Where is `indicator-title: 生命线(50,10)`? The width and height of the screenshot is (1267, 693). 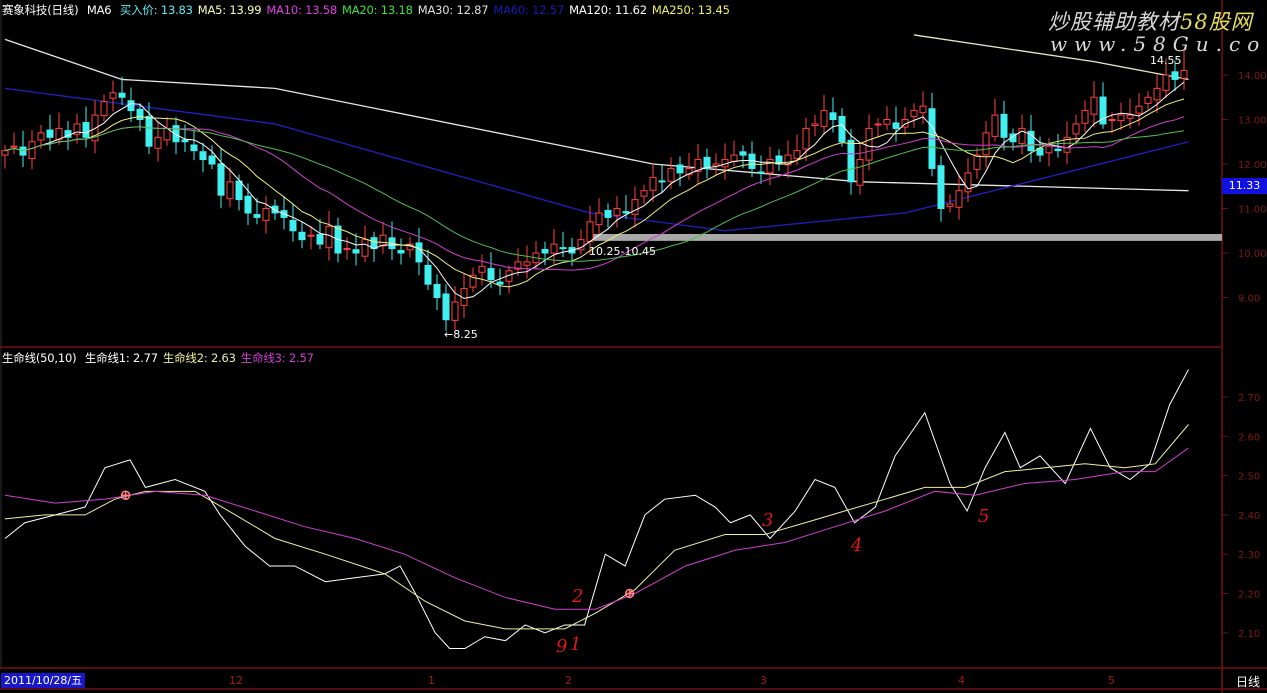 indicator-title: 生命线(50,10) is located at coordinates (39, 358).